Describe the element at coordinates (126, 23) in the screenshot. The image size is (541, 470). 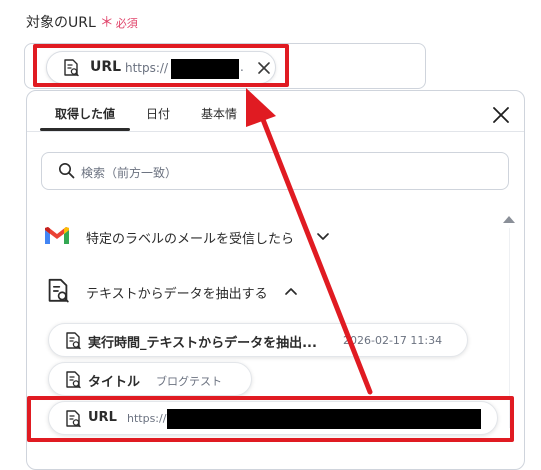
I see `required-text: 必須` at that location.